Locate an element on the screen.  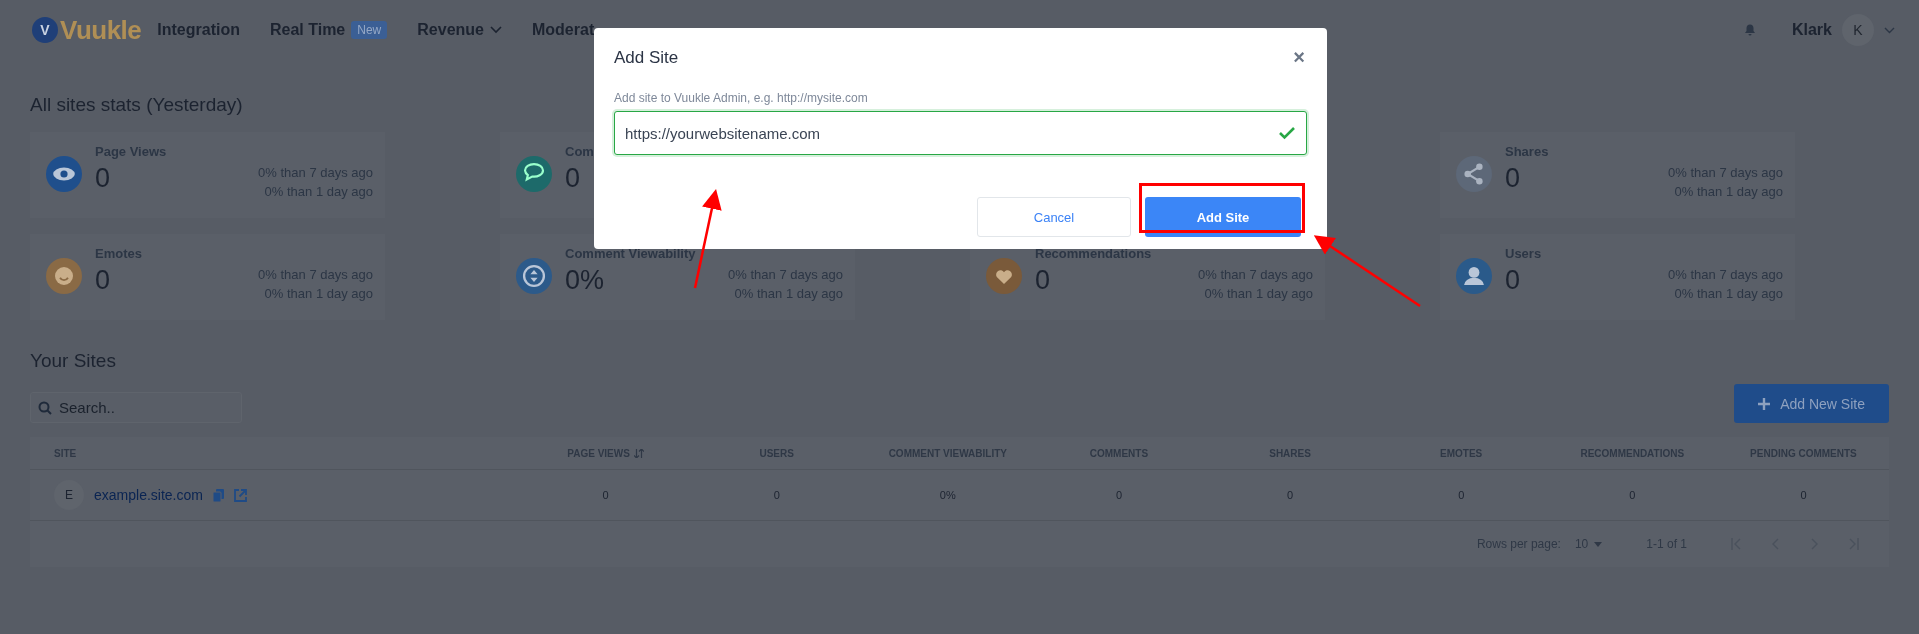
dialog-title: Add Site is located at coordinates (646, 57).